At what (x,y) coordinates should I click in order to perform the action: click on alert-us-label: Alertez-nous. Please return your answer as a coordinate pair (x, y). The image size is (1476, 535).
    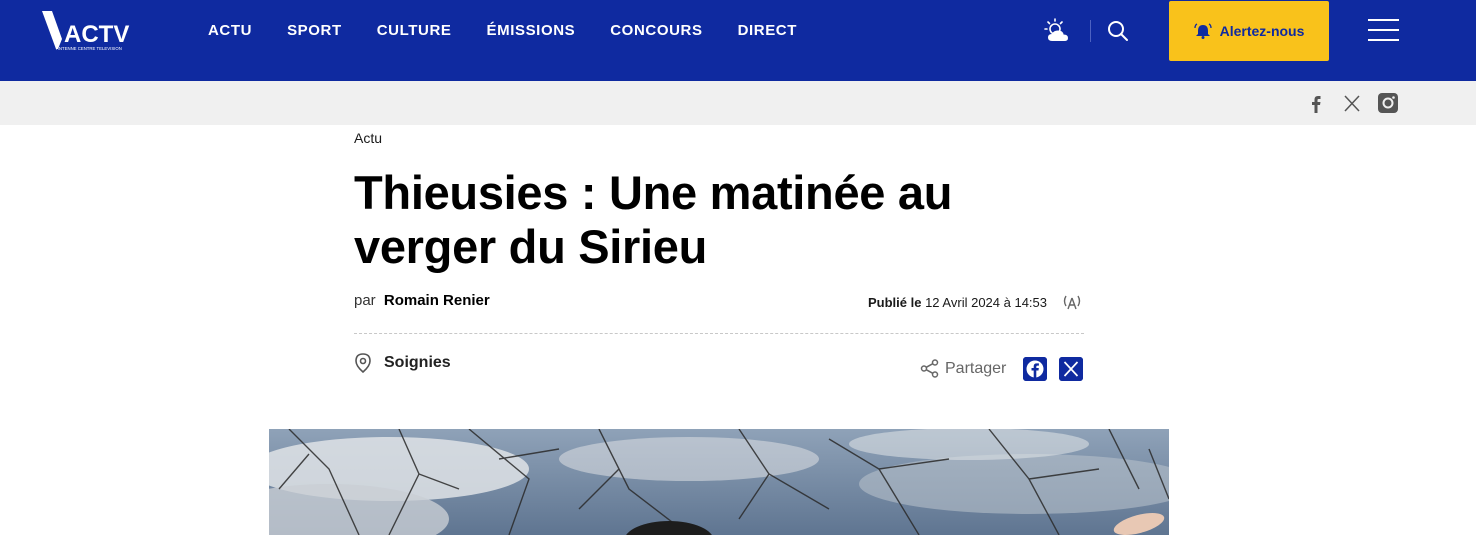
    Looking at the image, I should click on (1262, 31).